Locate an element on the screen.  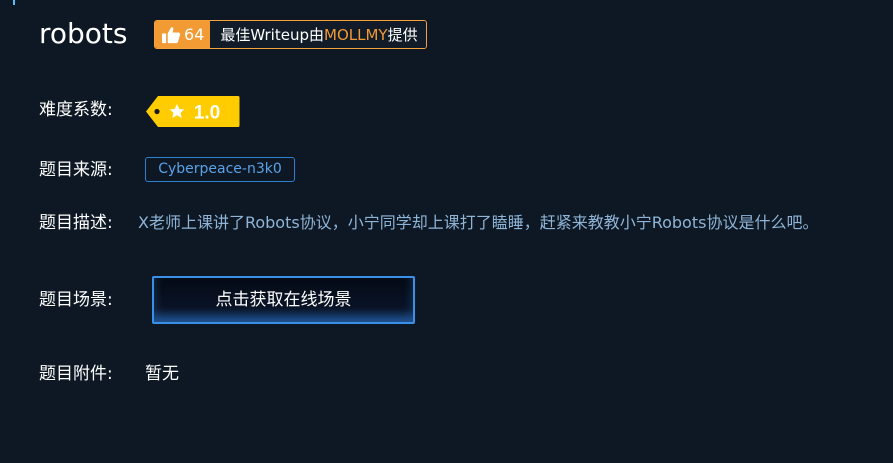
difficulty-label: 难度系数: is located at coordinates (76, 110).